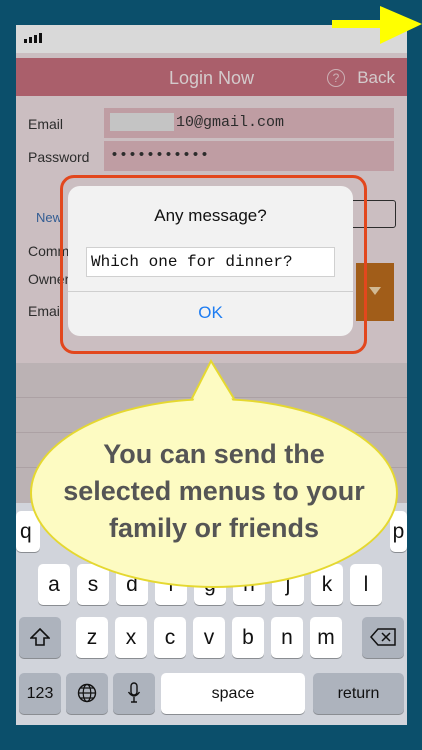 Image resolution: width=422 pixels, height=750 pixels. I want to click on shift-icon, so click(40, 636).